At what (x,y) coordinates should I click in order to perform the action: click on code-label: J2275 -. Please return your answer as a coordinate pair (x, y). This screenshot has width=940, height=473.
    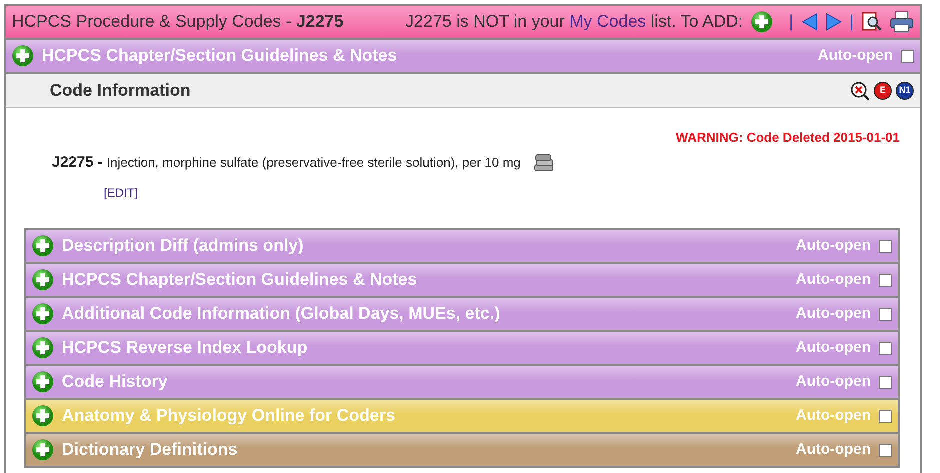
    Looking at the image, I should click on (77, 162).